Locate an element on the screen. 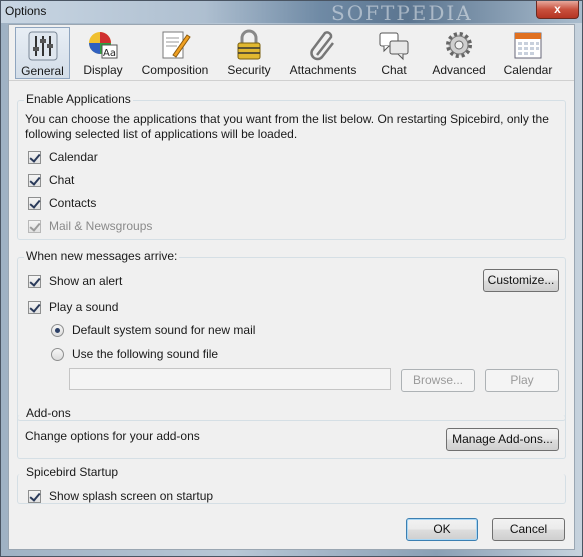 The width and height of the screenshot is (583, 557). chat-checkbox is located at coordinates (34, 180).